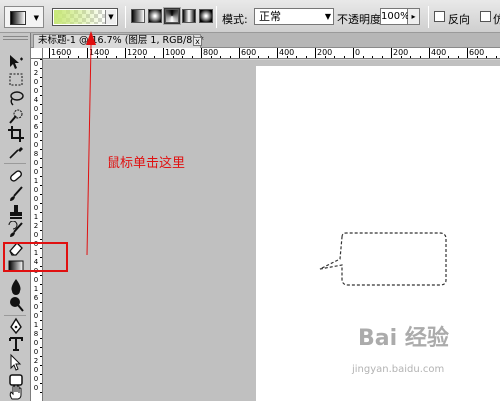  What do you see at coordinates (121, 40) in the screenshot?
I see `document-tab-title: 未标题-1 @ 16.7% (图层 1, RGB/8) *` at bounding box center [121, 40].